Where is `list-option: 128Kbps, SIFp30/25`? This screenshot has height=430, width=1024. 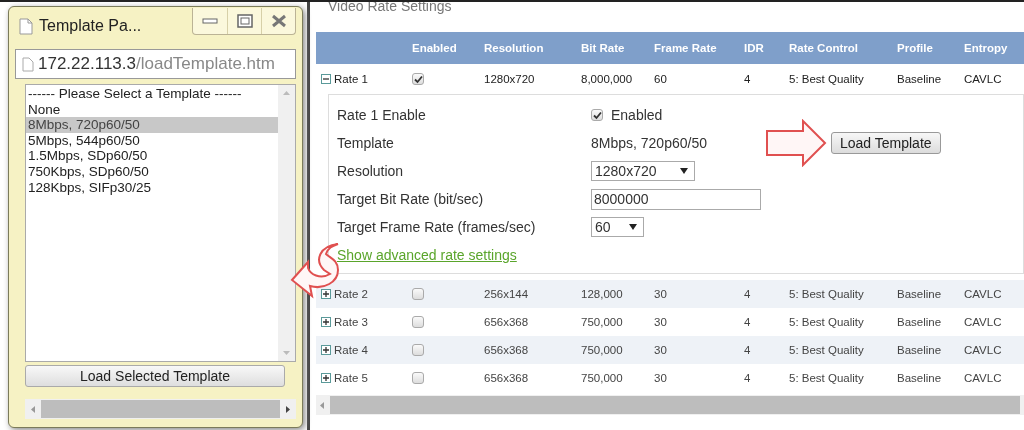
list-option: 128Kbps, SIFp30/25 is located at coordinates (152, 187).